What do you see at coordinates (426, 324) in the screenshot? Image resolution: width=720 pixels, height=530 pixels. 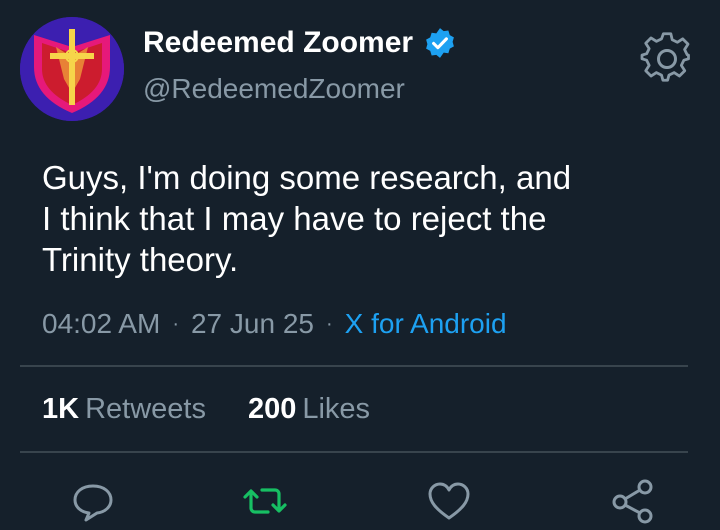 I see `tweet-source-link: X for Android` at bounding box center [426, 324].